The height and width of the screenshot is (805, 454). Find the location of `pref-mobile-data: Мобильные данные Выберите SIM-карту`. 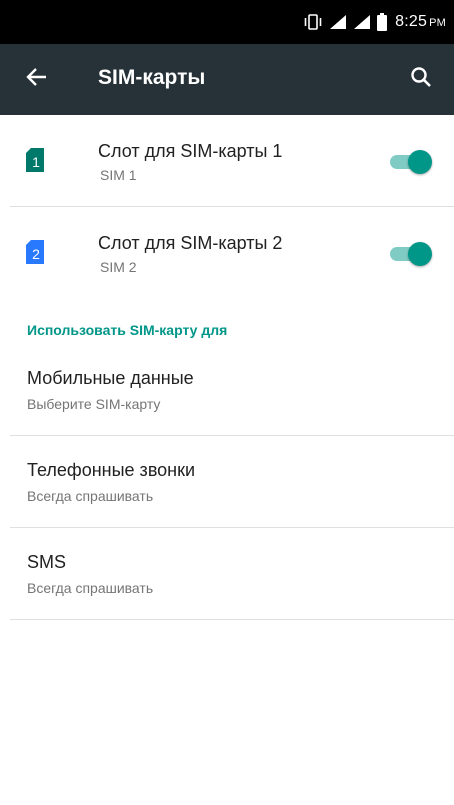

pref-mobile-data: Мобильные данные Выберите SIM-карту is located at coordinates (227, 414).